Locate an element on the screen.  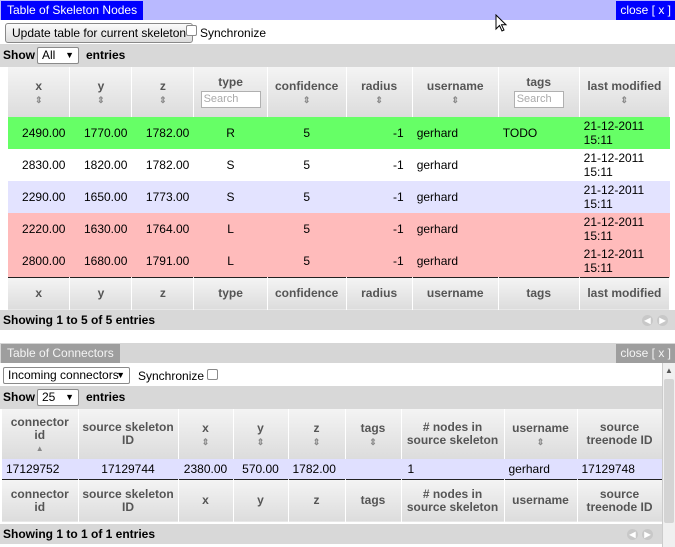
skeleton-nodes-info-bar: Showing 1 to 5 of 5 entries ◀ ▶ is located at coordinates (337, 320).